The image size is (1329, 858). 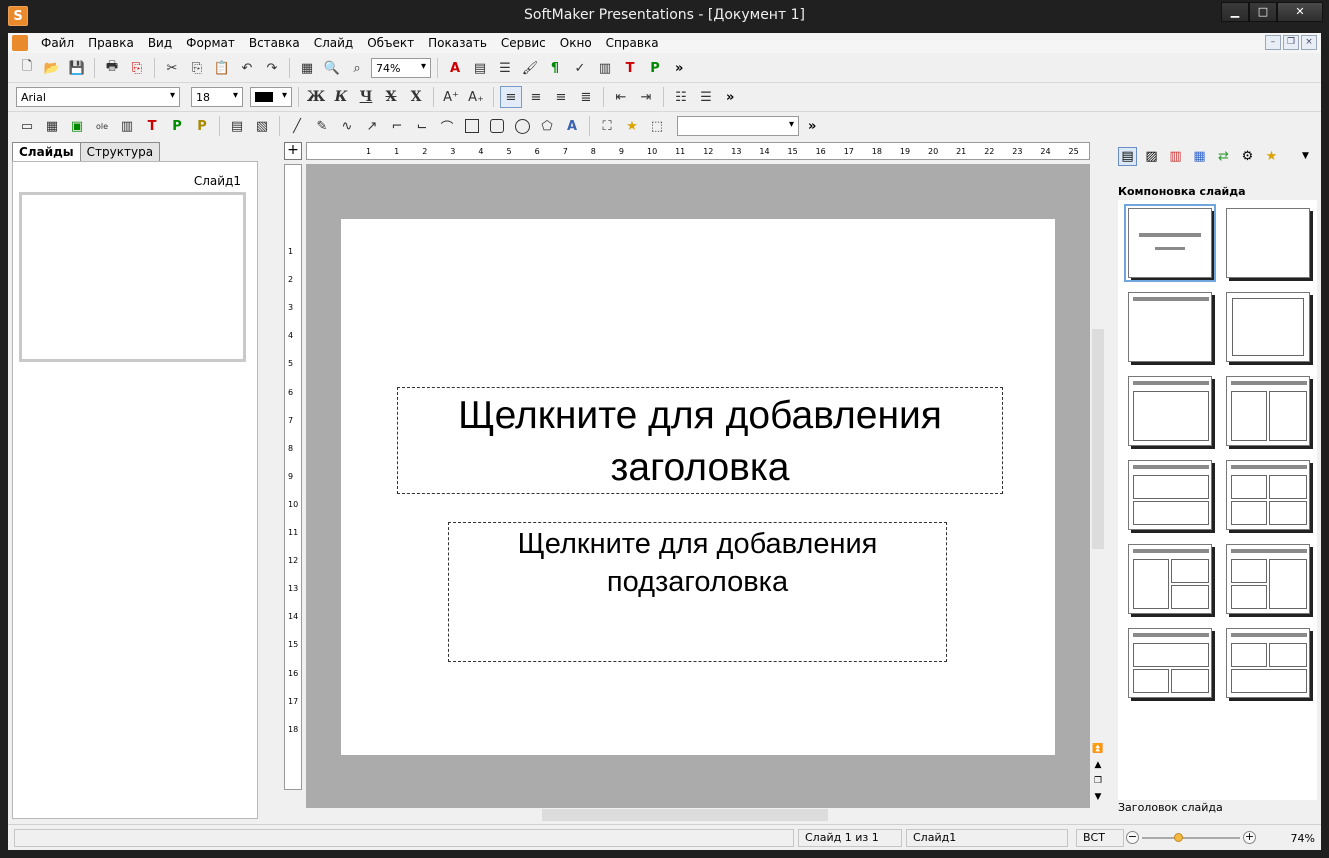 I want to click on textmaker-frame-icon: T, so click(x=152, y=126).